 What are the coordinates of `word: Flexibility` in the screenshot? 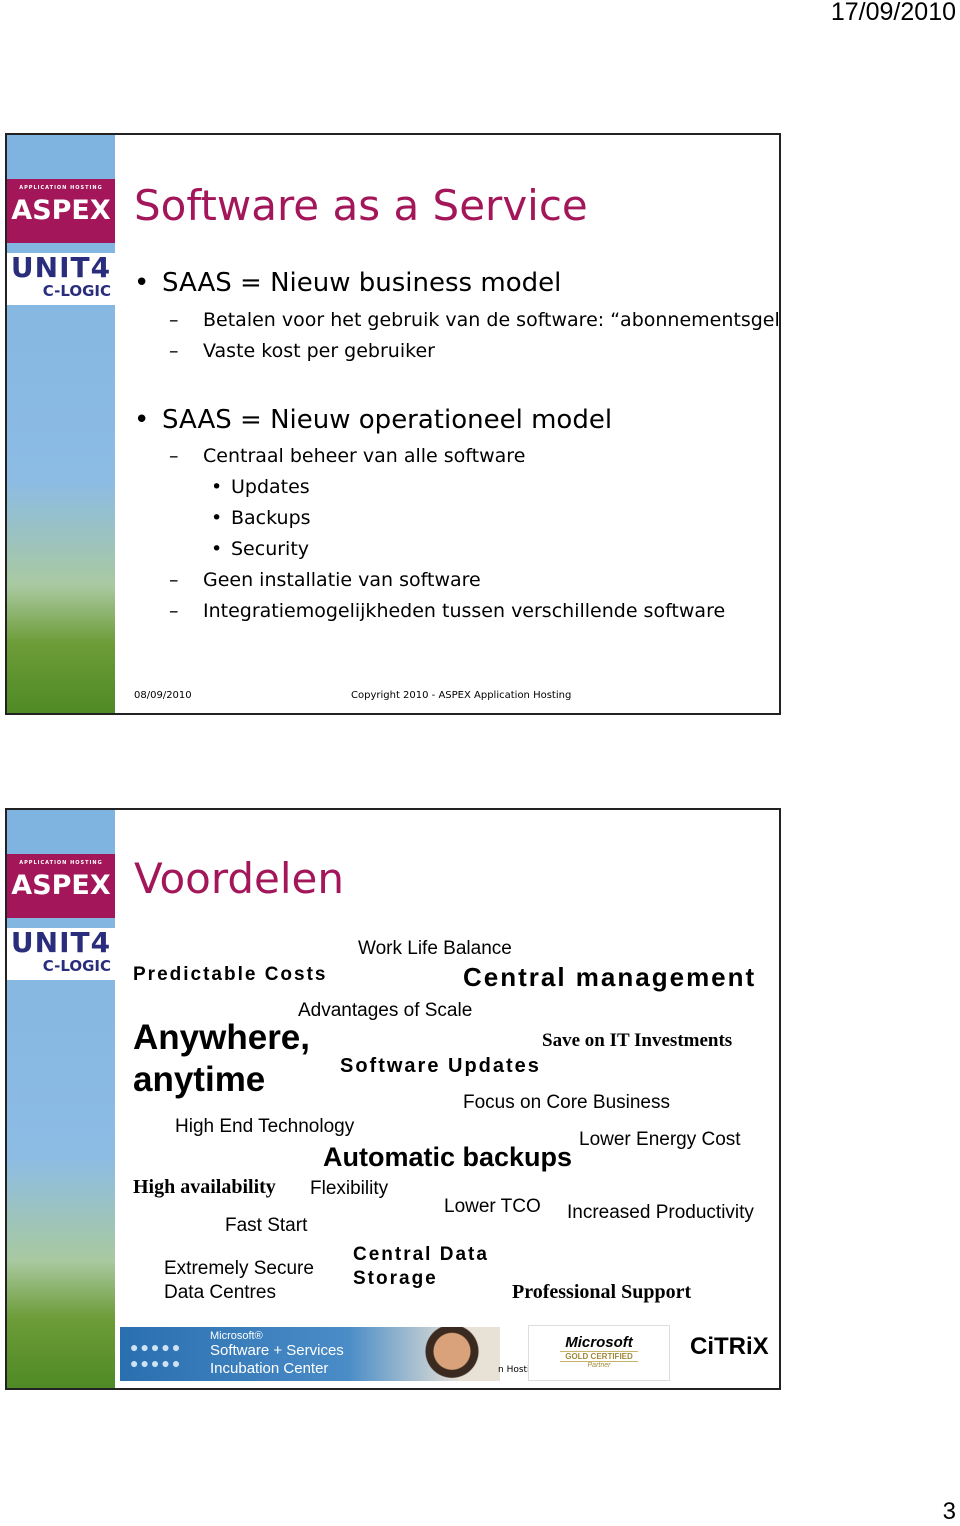 It's located at (349, 1188).